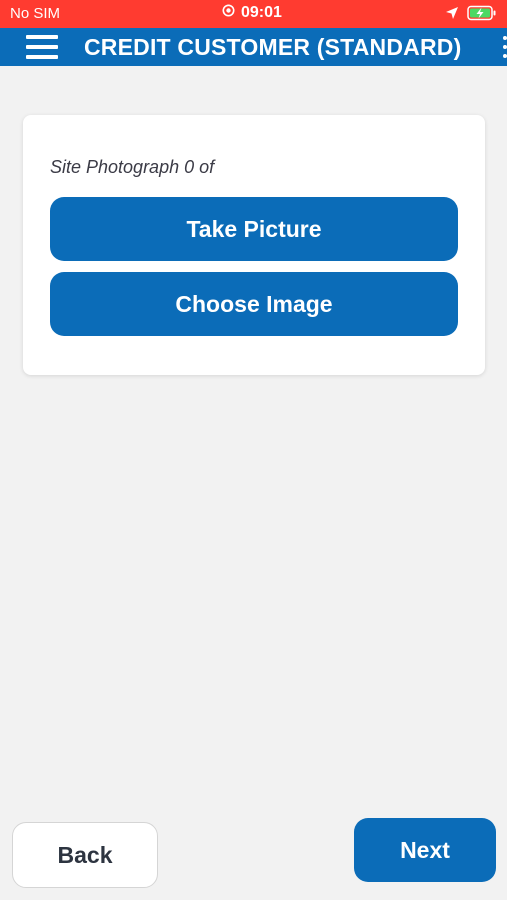  Describe the element at coordinates (254, 229) in the screenshot. I see `take-picture-button: Take Picture` at that location.